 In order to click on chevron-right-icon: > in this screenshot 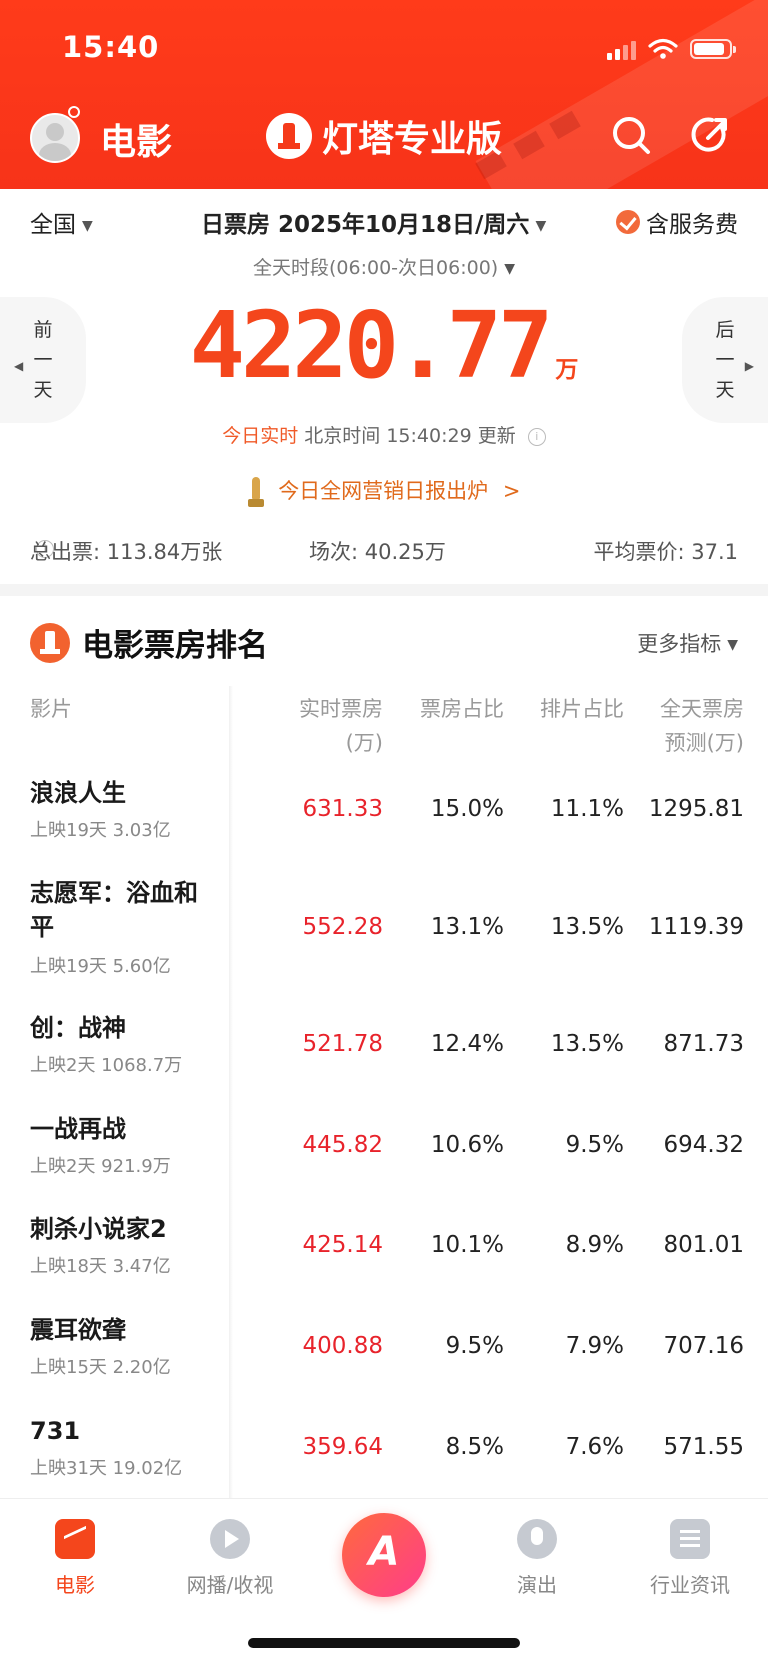, I will do `click(511, 491)`.